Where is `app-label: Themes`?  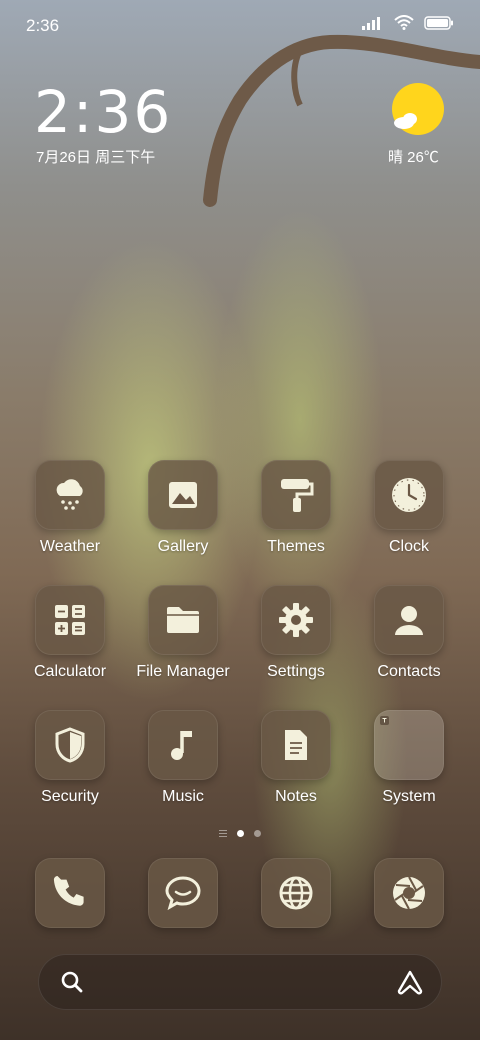 app-label: Themes is located at coordinates (296, 546).